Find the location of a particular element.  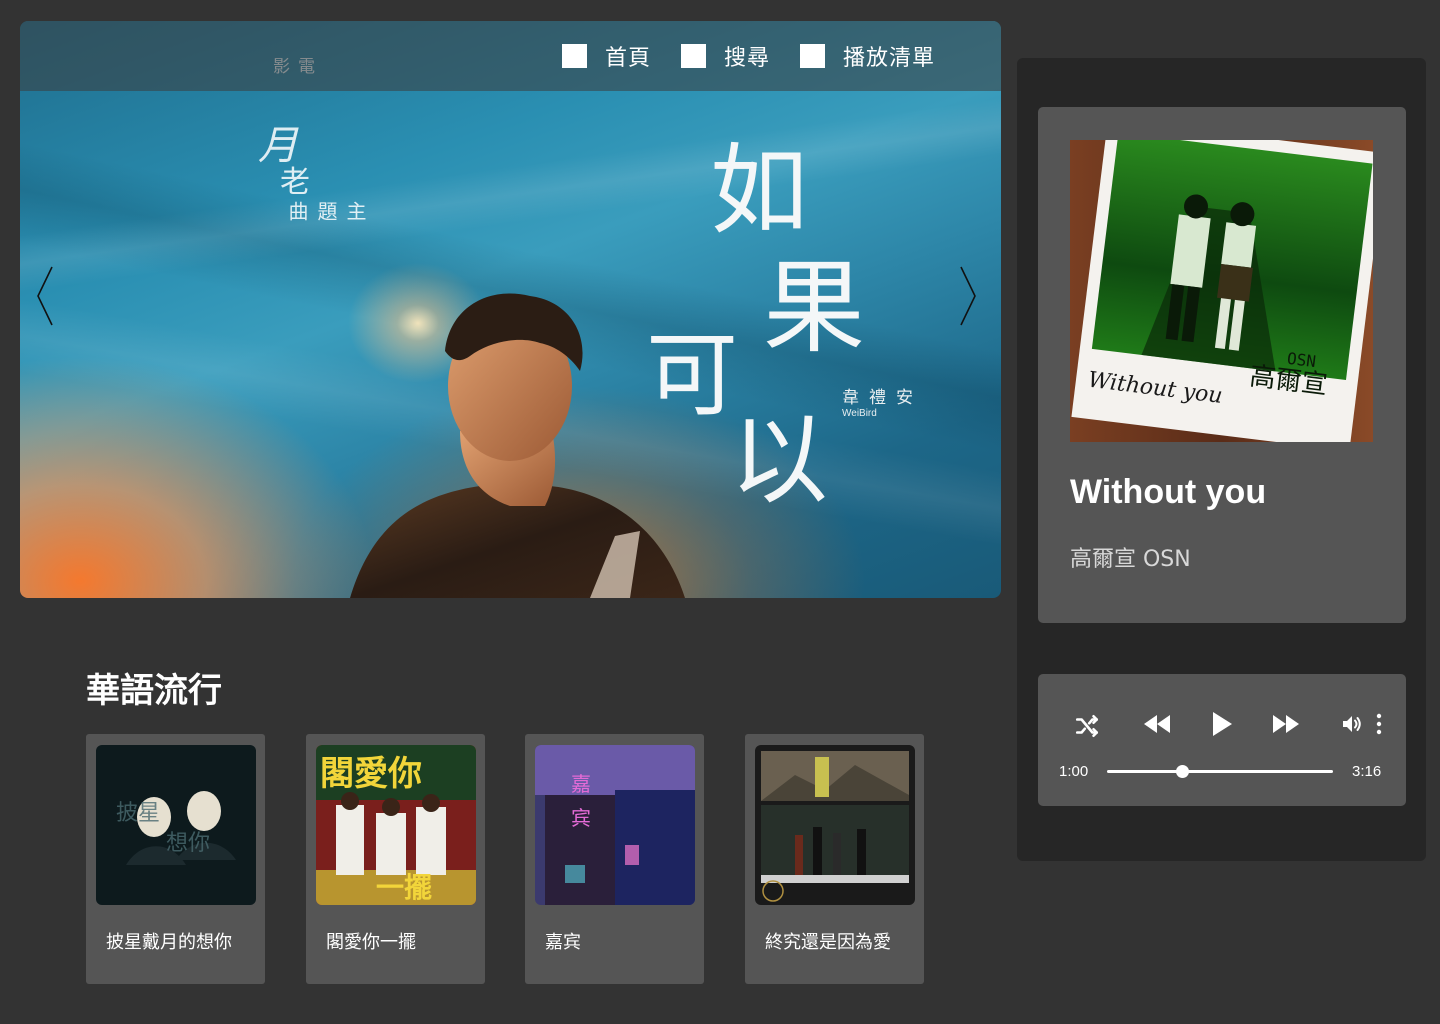

album-cover: 嘉 宾 is located at coordinates (615, 825).